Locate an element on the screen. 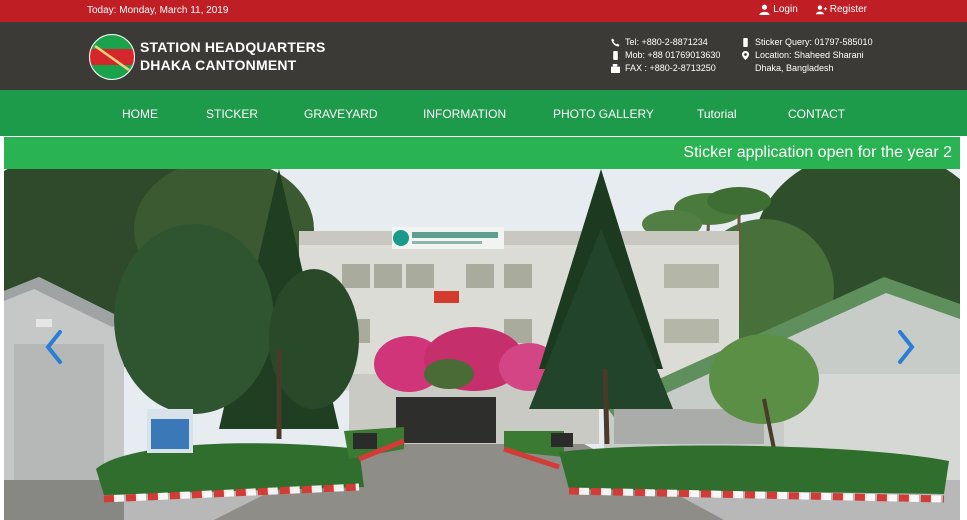 This screenshot has width=967, height=520. ticker-text: Sticker application open for the year 2 is located at coordinates (817, 152).